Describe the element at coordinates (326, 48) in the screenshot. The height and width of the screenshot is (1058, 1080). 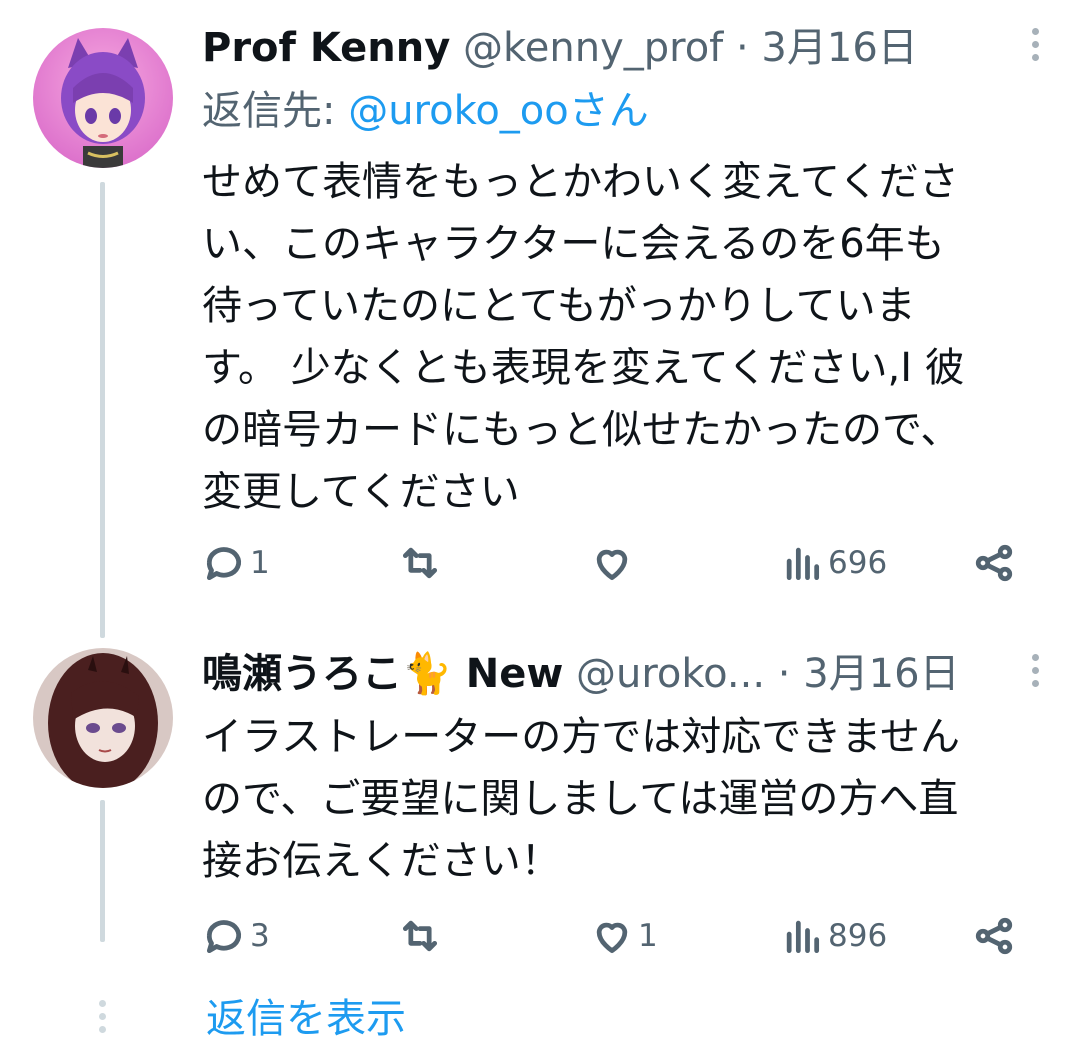
I see `display-name: Prof Kenny` at that location.